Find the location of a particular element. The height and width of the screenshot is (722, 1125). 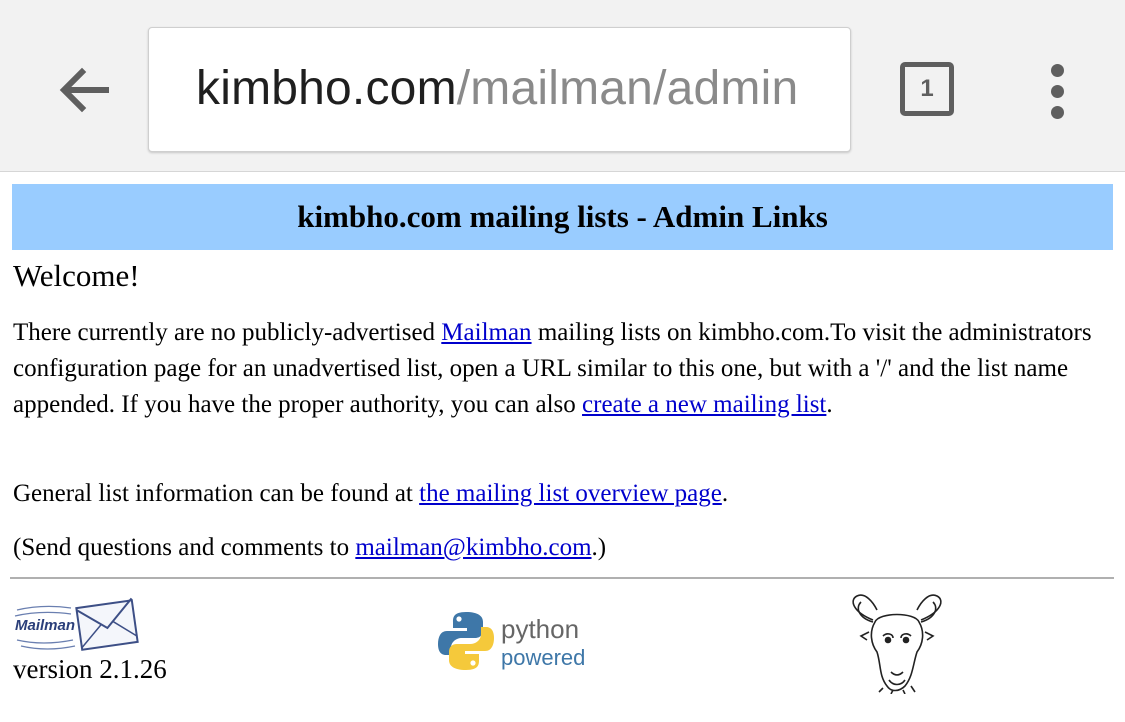

url-text: kimbho.com/mailman/admin is located at coordinates (516, 89).